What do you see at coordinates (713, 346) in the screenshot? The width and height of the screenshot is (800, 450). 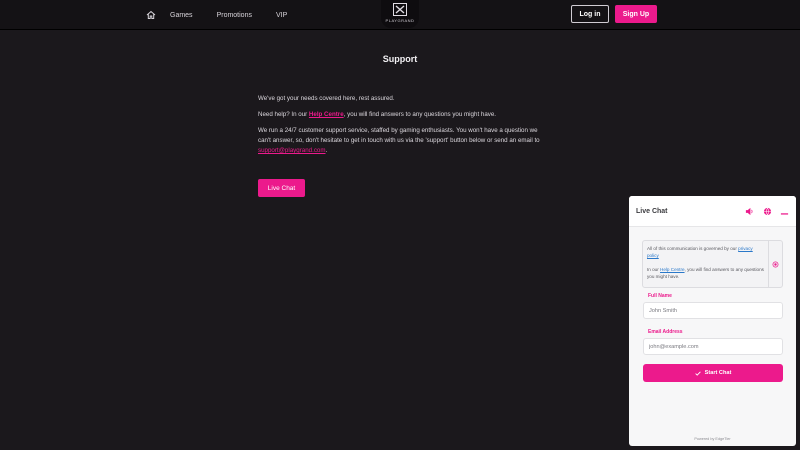 I see `email-input` at bounding box center [713, 346].